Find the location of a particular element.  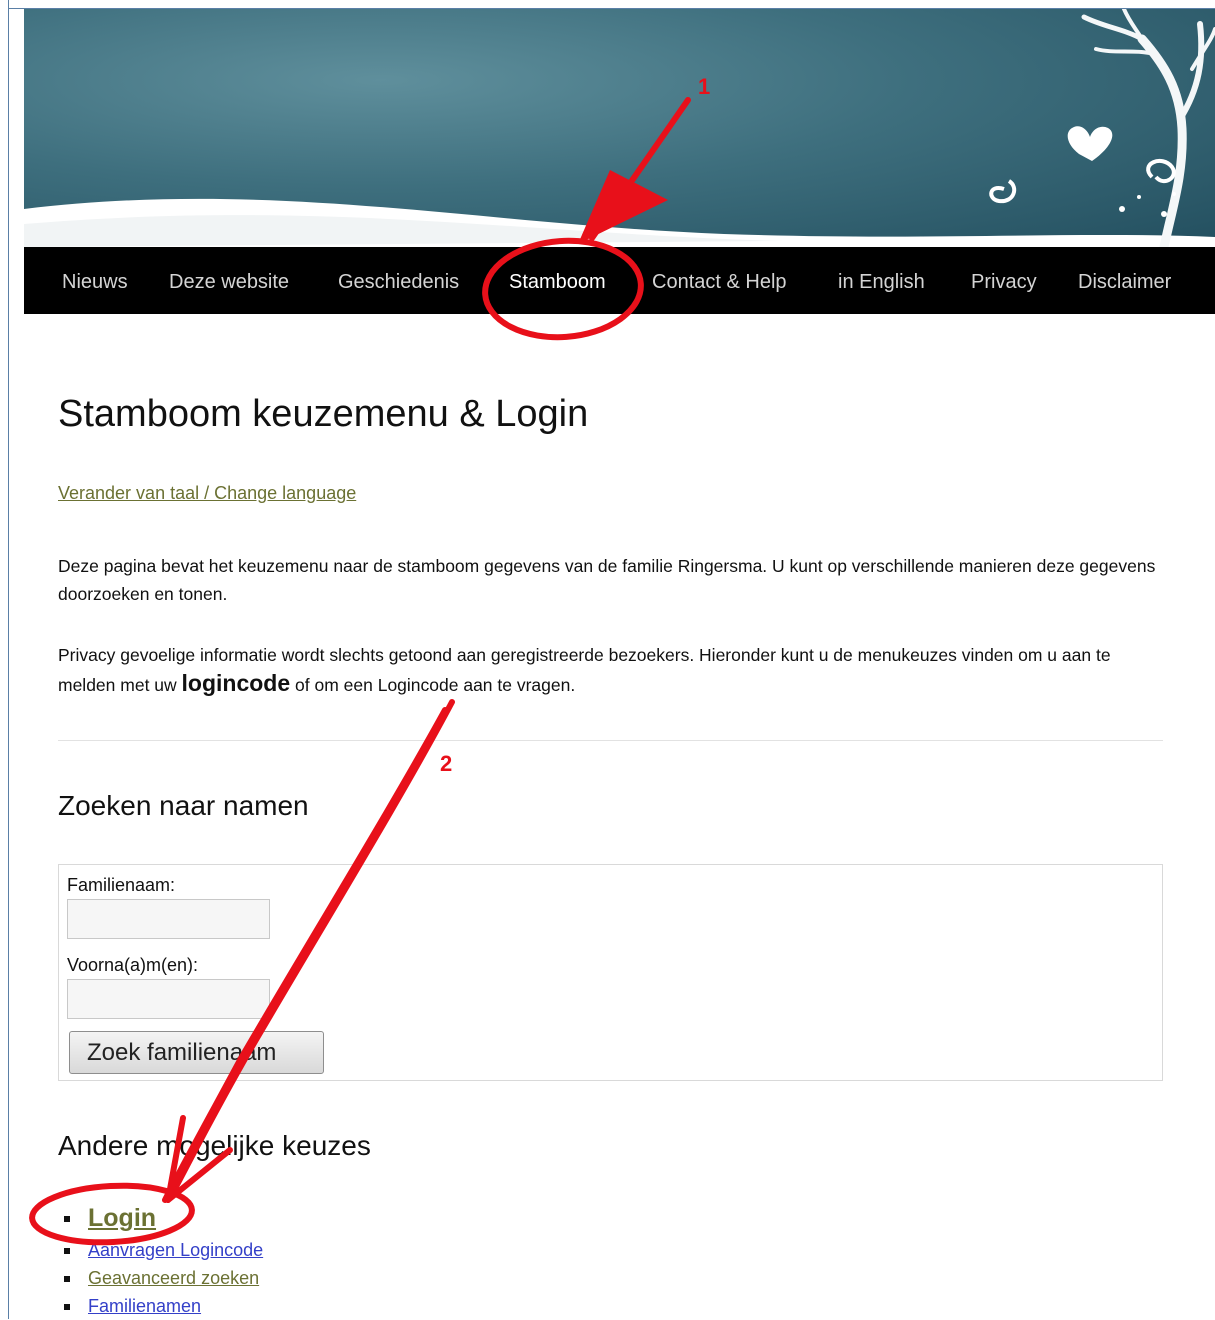

nav-item-nieuws: Nieuws is located at coordinates (95, 280).